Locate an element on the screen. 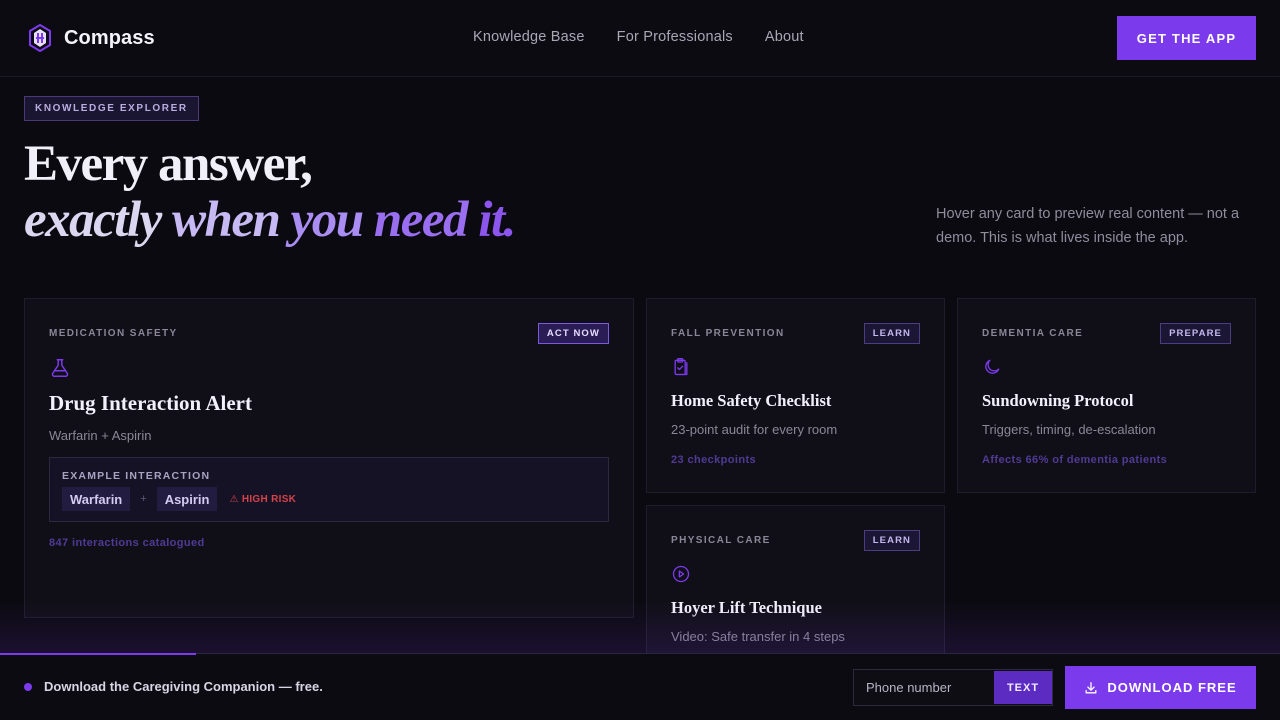 This screenshot has height=720, width=1280. card-subtitle: Triggers, timing, de-escalation is located at coordinates (1069, 429).